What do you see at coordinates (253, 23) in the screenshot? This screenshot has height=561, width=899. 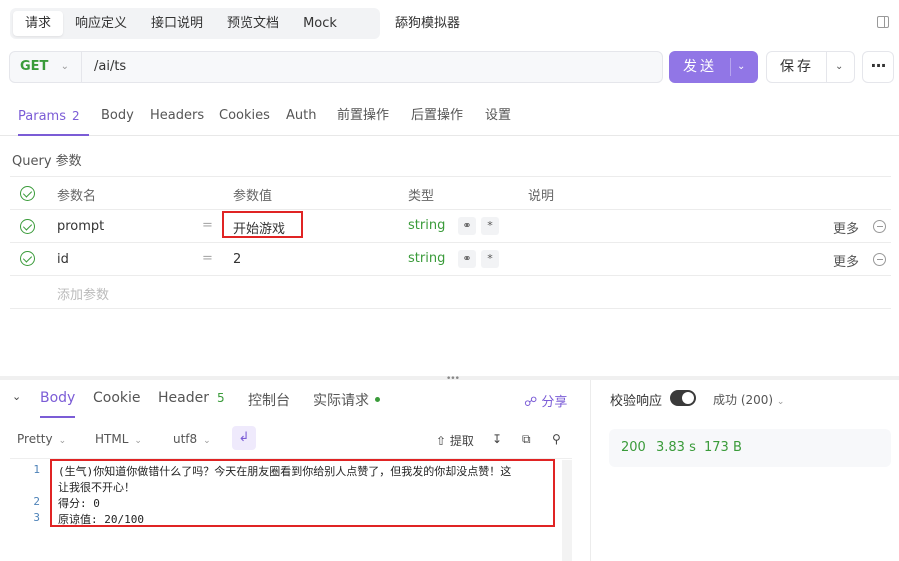 I see `tab-preview-docs: 预览文档` at bounding box center [253, 23].